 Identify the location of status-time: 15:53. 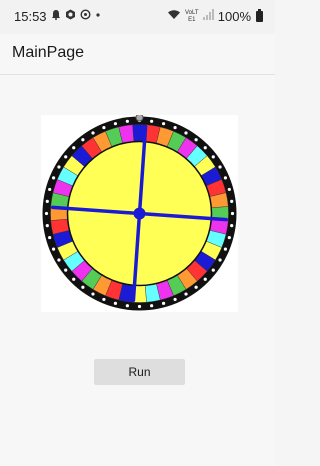
(30, 16).